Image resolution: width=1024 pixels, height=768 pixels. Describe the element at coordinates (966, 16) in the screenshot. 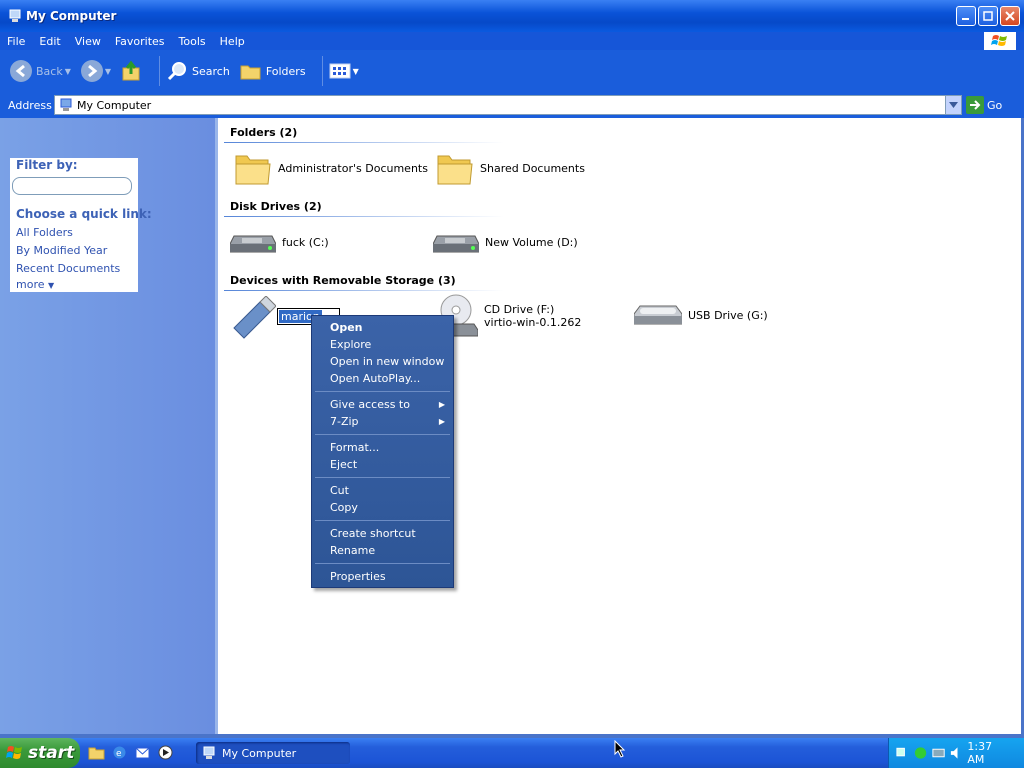

I see `minimize-button` at that location.